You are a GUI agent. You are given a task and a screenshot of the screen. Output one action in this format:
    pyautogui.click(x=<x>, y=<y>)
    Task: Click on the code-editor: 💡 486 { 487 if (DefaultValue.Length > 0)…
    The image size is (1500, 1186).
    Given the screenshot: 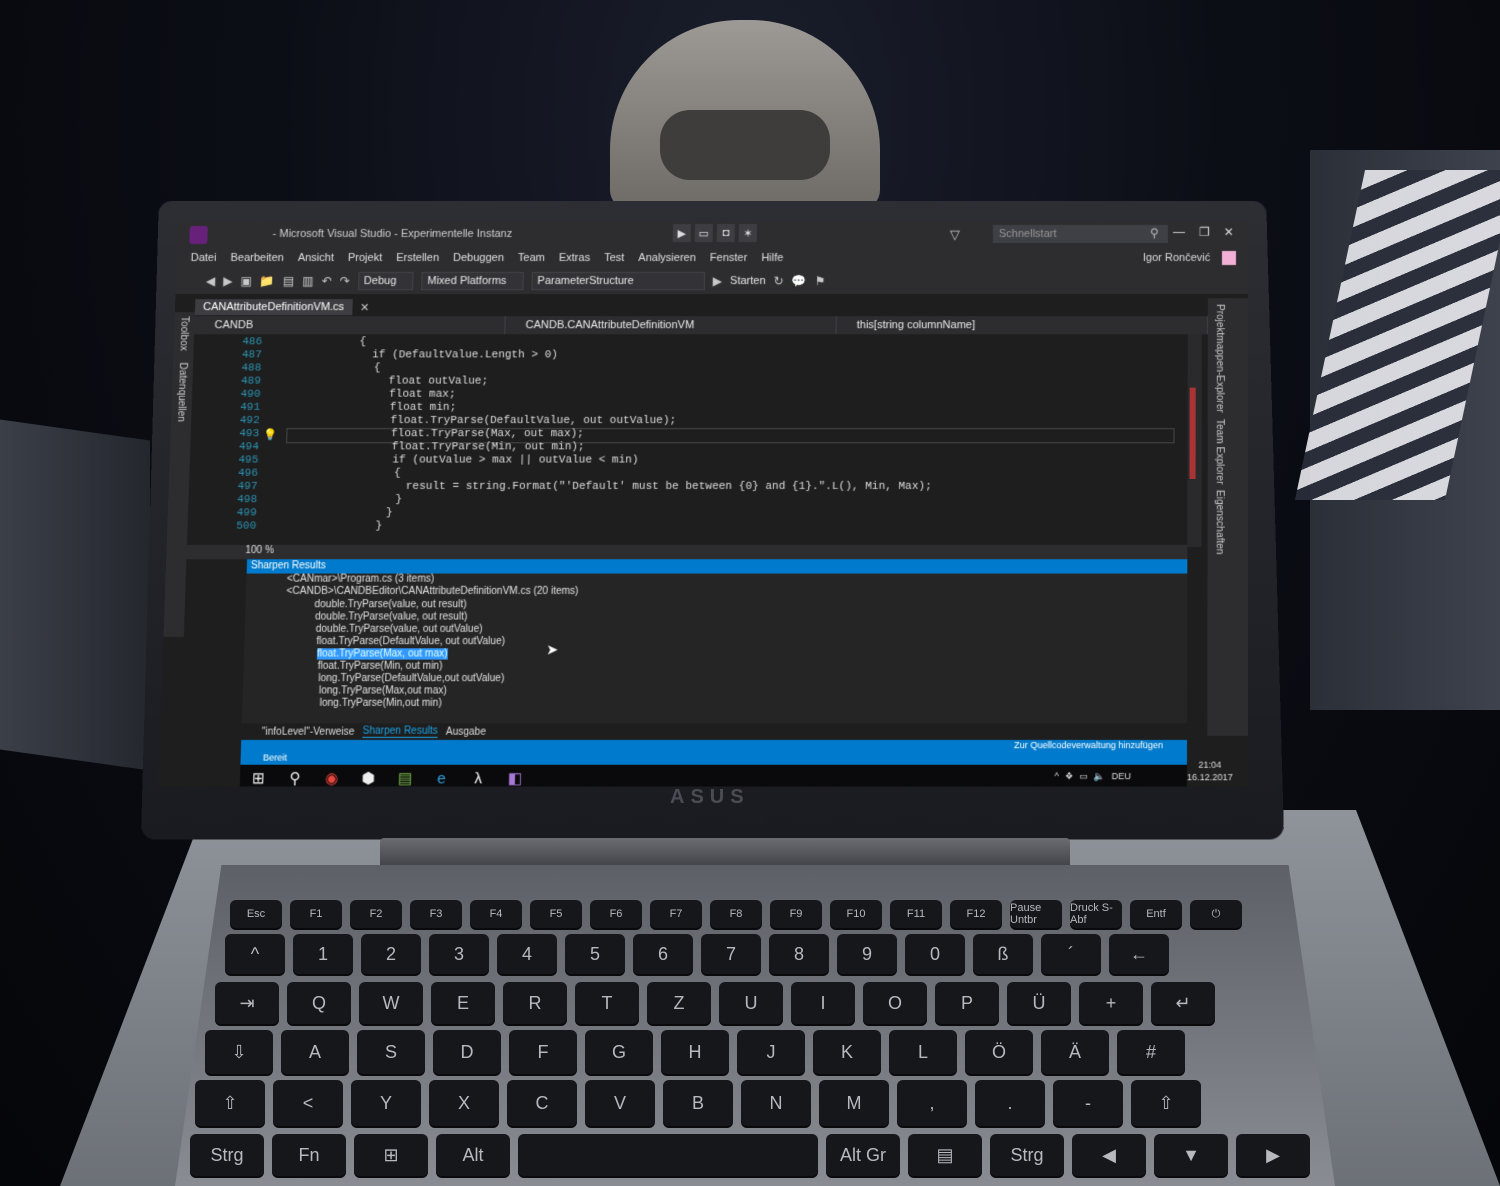 What is the action you would take?
    pyautogui.click(x=687, y=439)
    